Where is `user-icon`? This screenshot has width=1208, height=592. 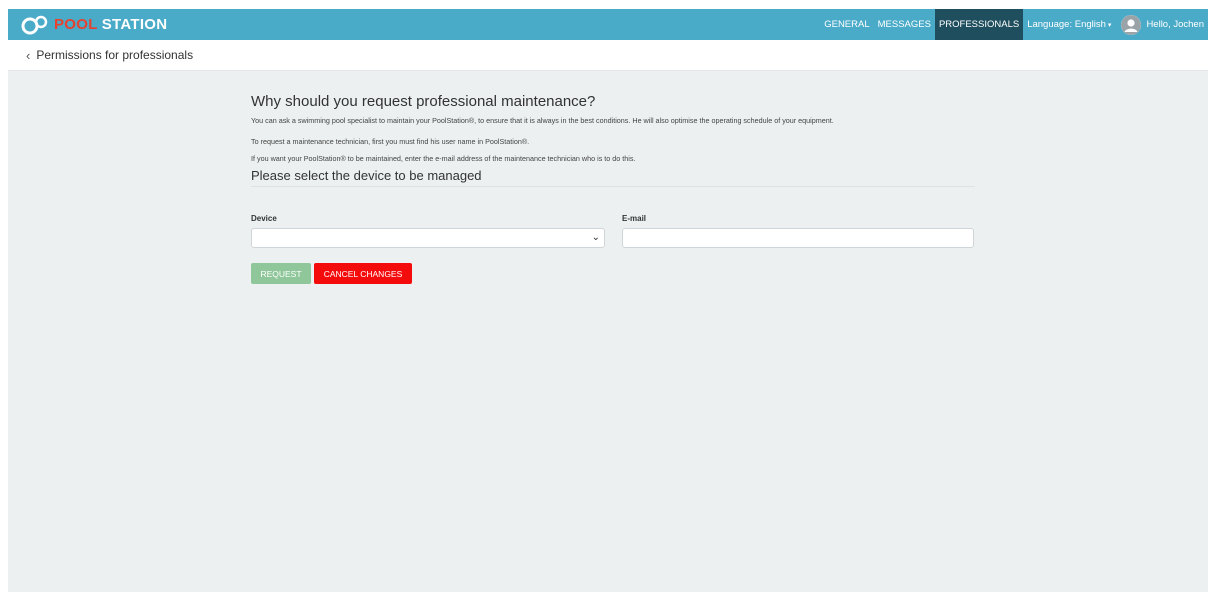
user-icon is located at coordinates (1131, 24).